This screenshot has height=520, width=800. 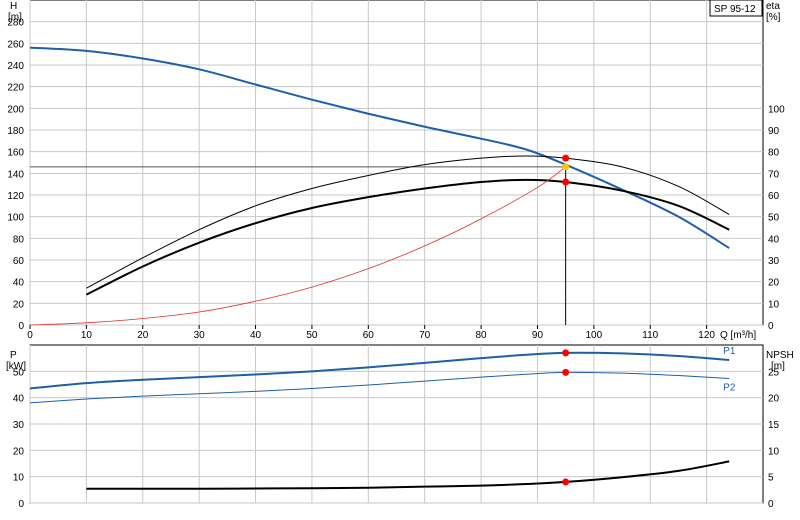 I want to click on bottom-left-tick-label: 0, so click(x=21, y=504).